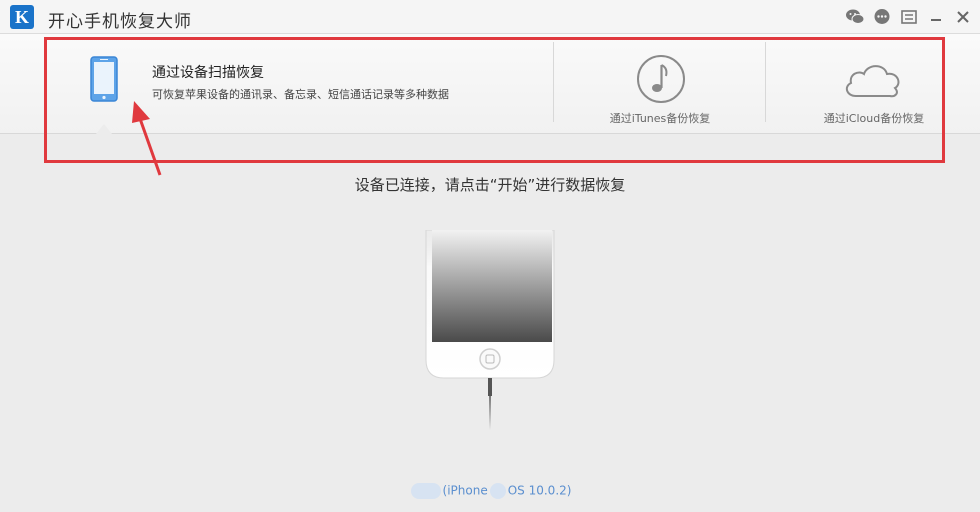  What do you see at coordinates (539, 490) in the screenshot?
I see `device-os: OS 10.0.2)` at bounding box center [539, 490].